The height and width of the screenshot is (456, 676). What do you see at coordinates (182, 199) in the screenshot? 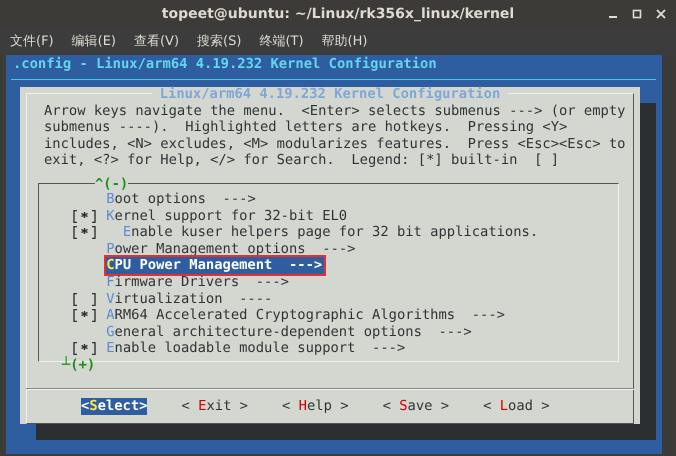
I see `menu-item: Boot options --->` at bounding box center [182, 199].